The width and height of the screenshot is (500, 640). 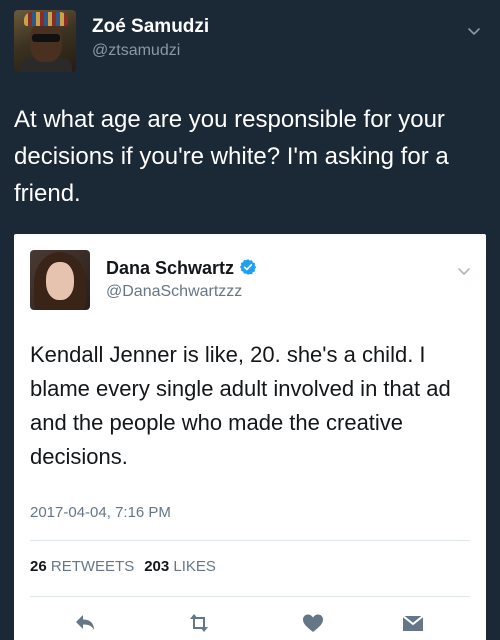 What do you see at coordinates (156, 566) in the screenshot?
I see `likes-count: 203` at bounding box center [156, 566].